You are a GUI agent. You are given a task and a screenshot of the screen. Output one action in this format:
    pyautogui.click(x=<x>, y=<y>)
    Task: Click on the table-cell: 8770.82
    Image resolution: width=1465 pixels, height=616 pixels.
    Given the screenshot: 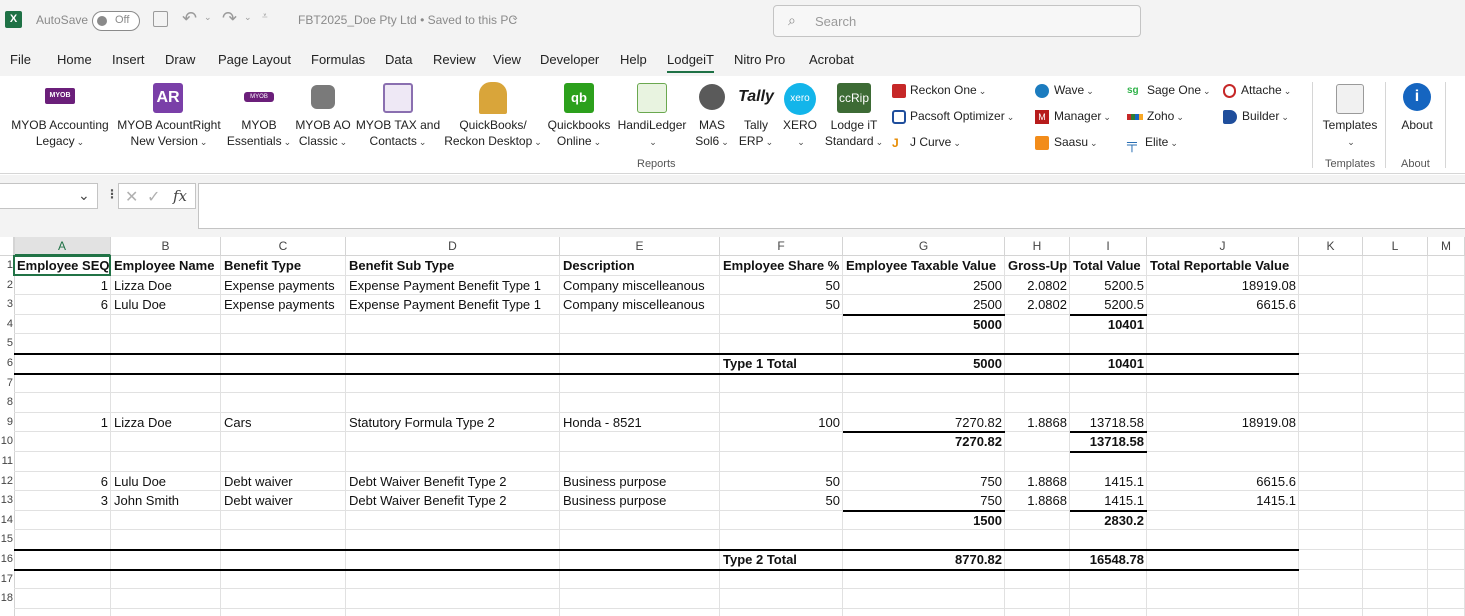 What is the action you would take?
    pyautogui.click(x=924, y=560)
    